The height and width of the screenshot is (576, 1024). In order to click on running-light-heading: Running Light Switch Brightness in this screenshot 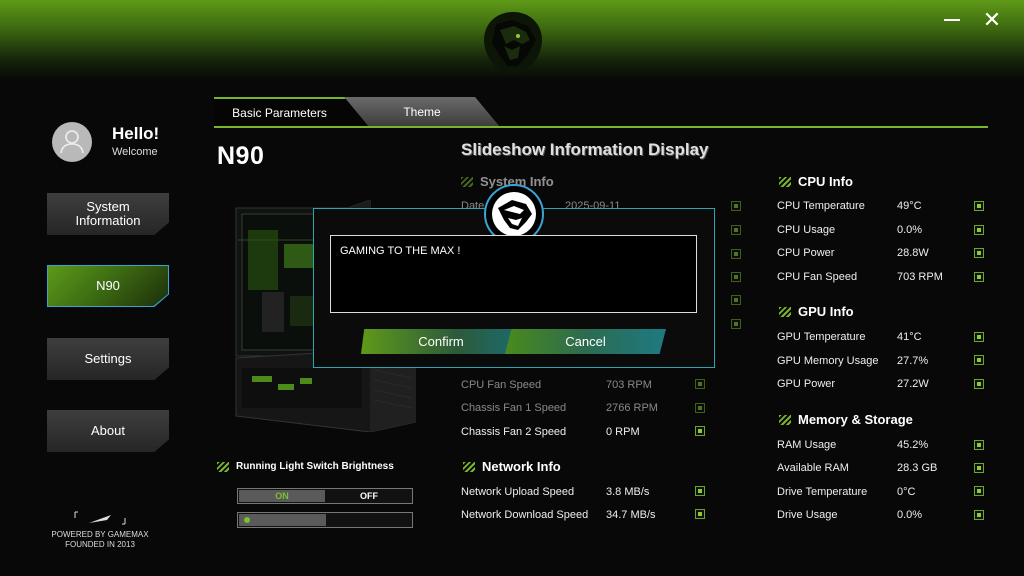, I will do `click(305, 466)`.